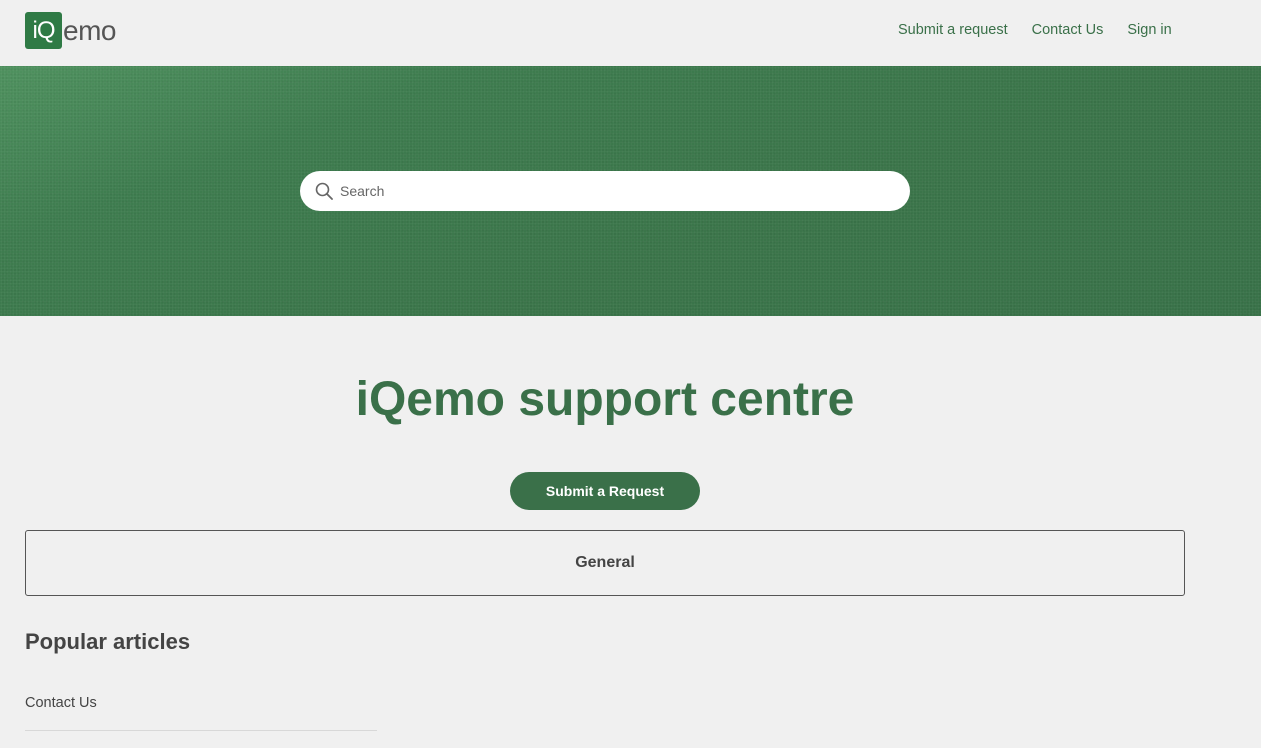  What do you see at coordinates (201, 710) in the screenshot?
I see `list-item: Contact Us` at bounding box center [201, 710].